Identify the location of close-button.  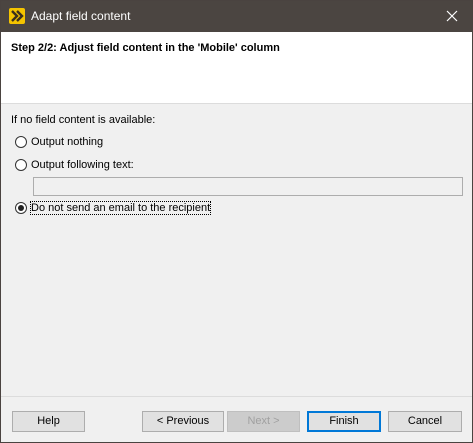
(452, 16).